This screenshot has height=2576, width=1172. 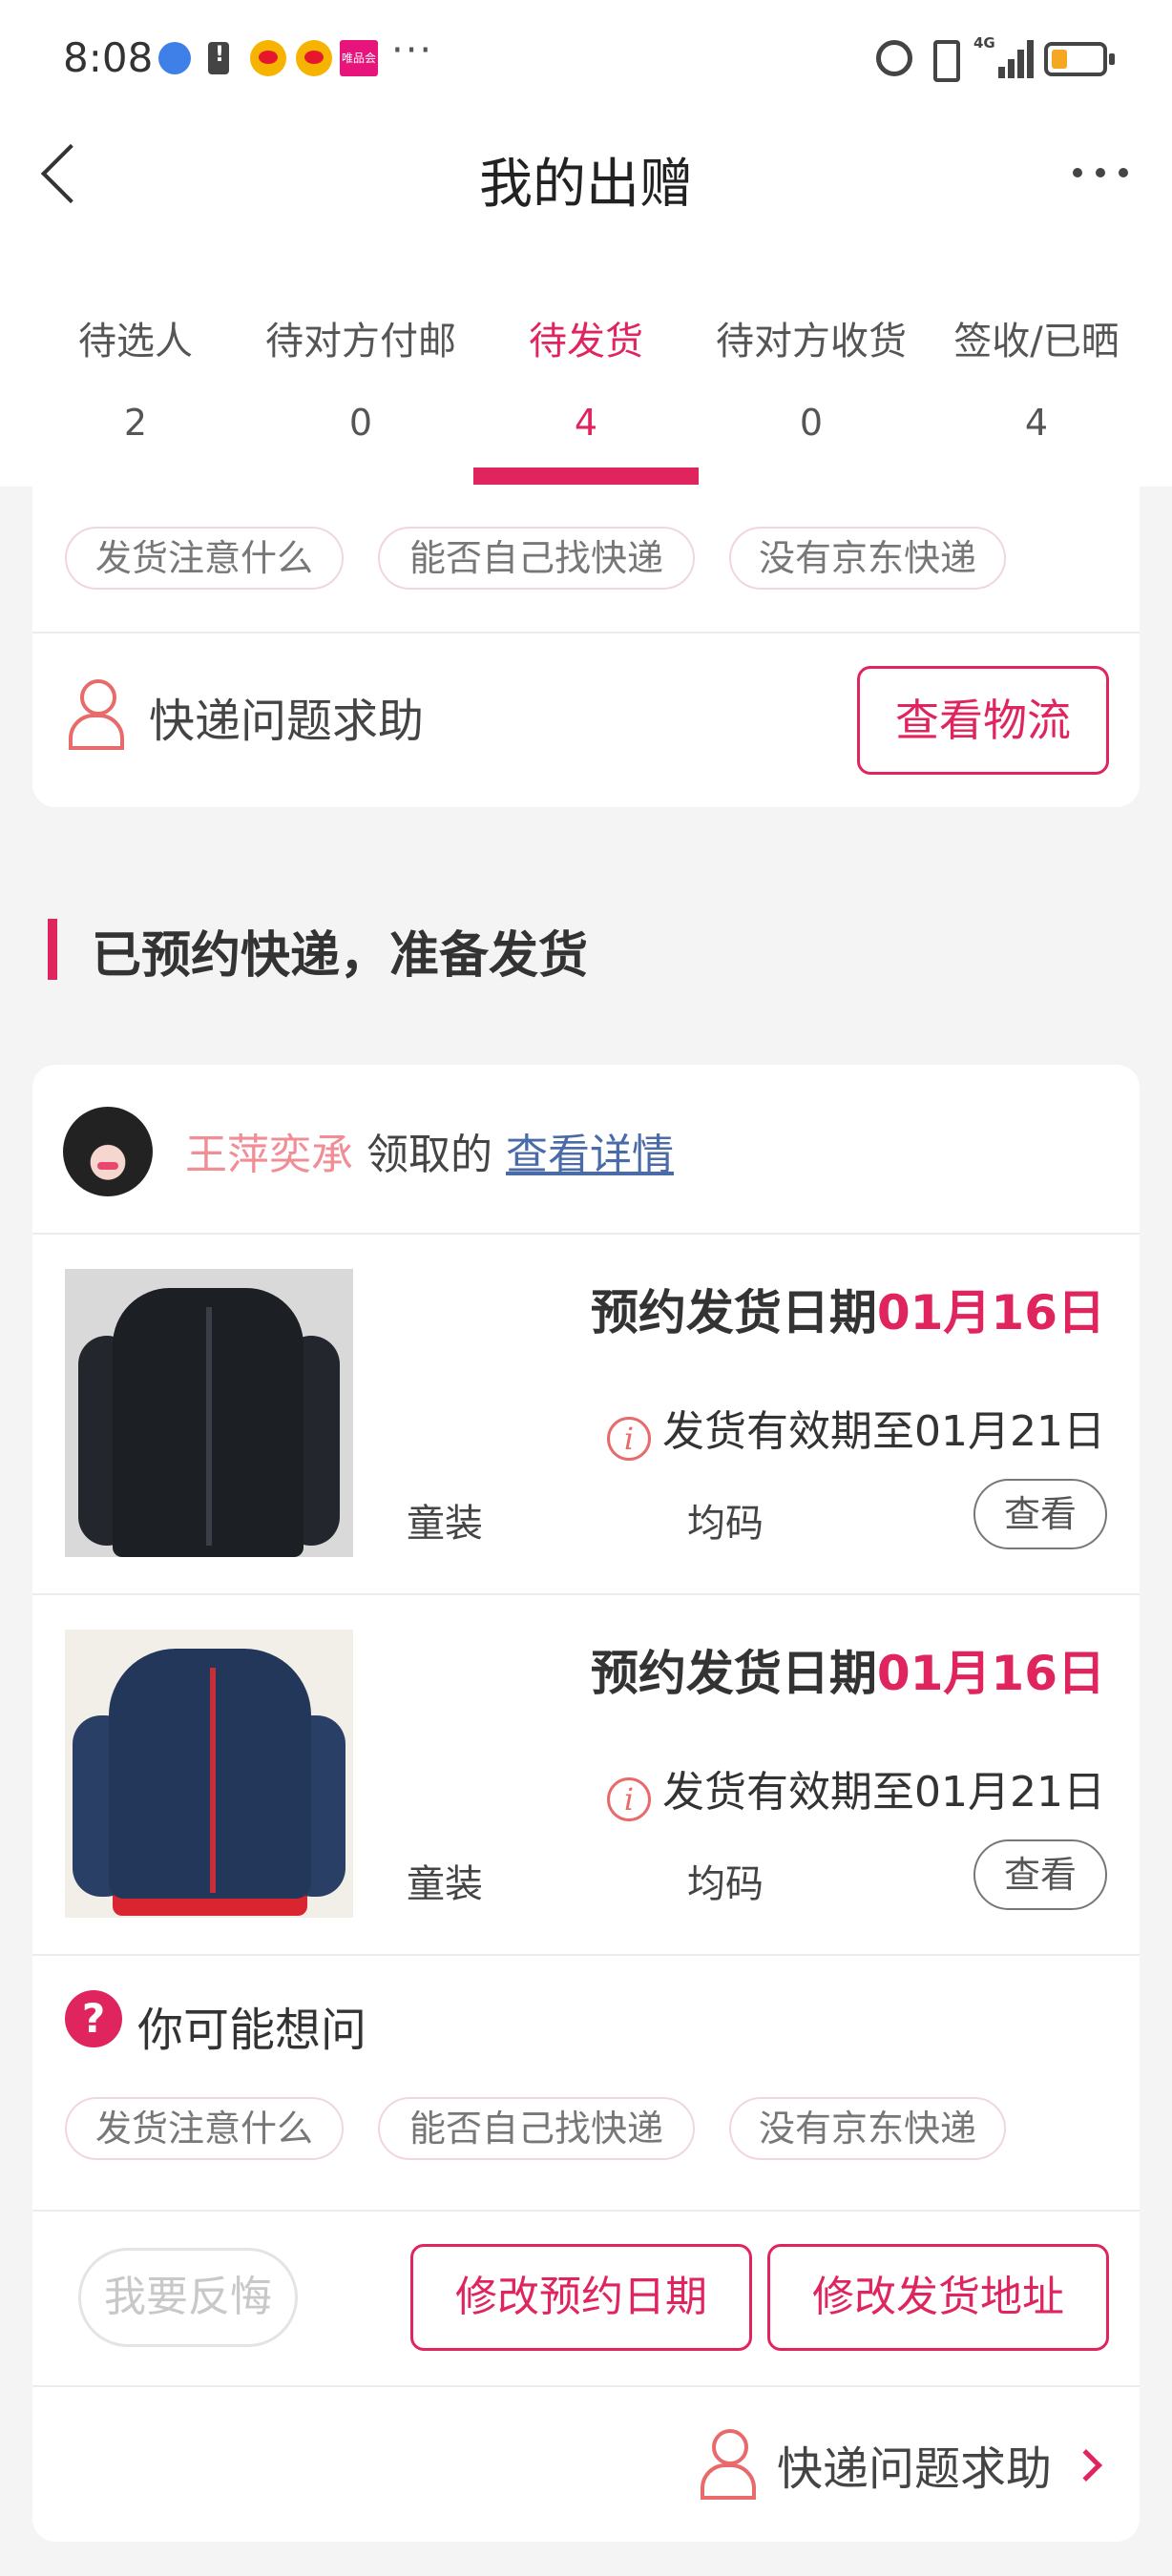 I want to click on promo-app-icon: 唯品会, so click(x=359, y=58).